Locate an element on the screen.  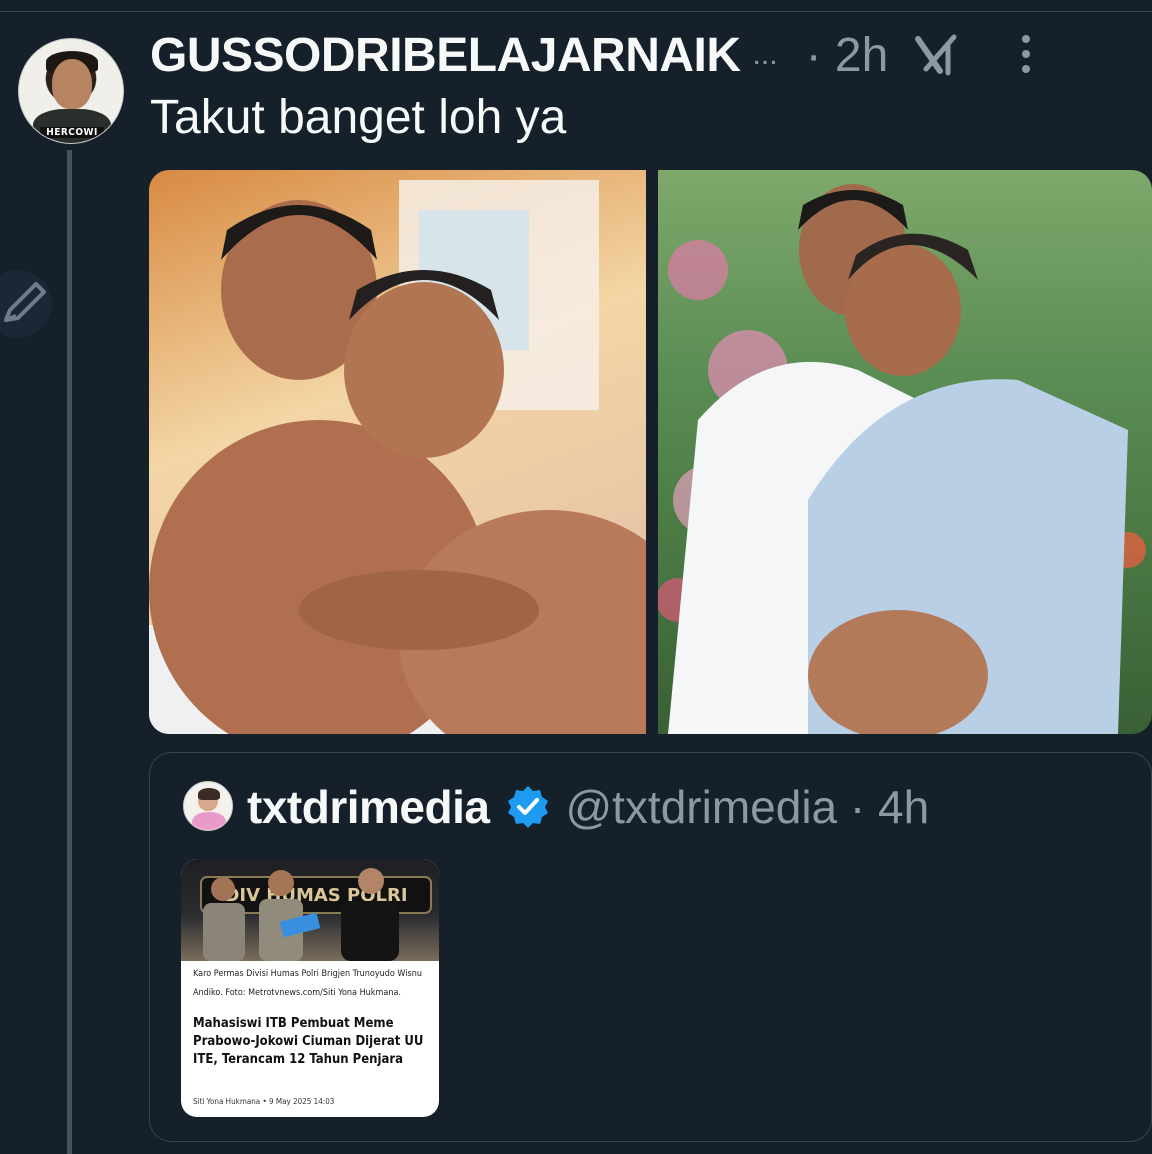
compose-pencil-icon is located at coordinates (27, 304).